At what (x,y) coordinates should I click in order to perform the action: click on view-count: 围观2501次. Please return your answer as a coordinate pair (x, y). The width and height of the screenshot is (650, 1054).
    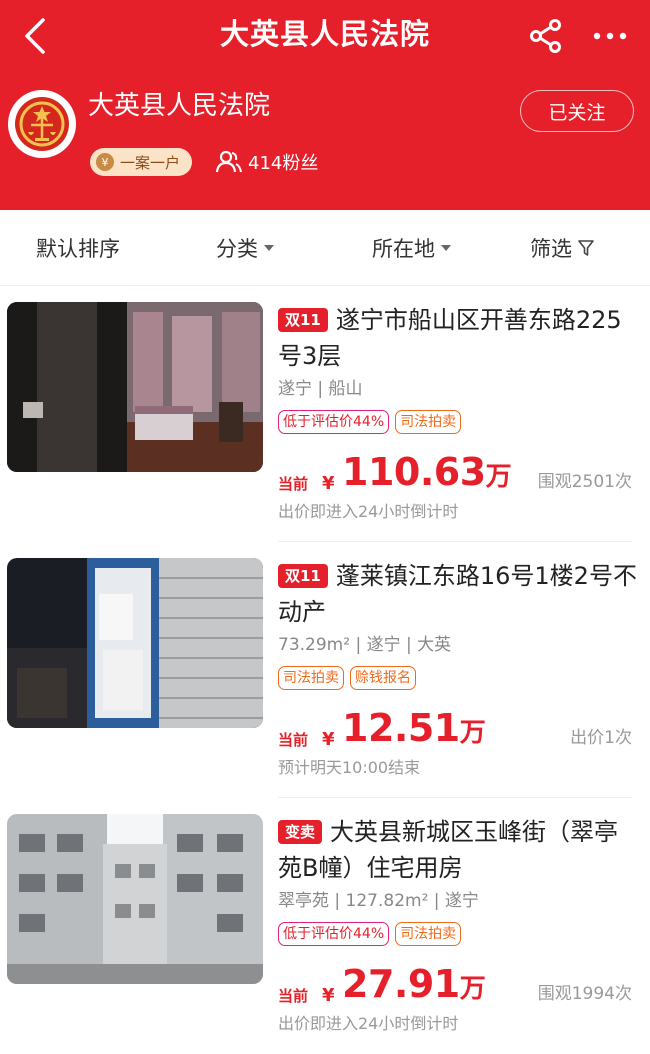
    Looking at the image, I should click on (584, 482).